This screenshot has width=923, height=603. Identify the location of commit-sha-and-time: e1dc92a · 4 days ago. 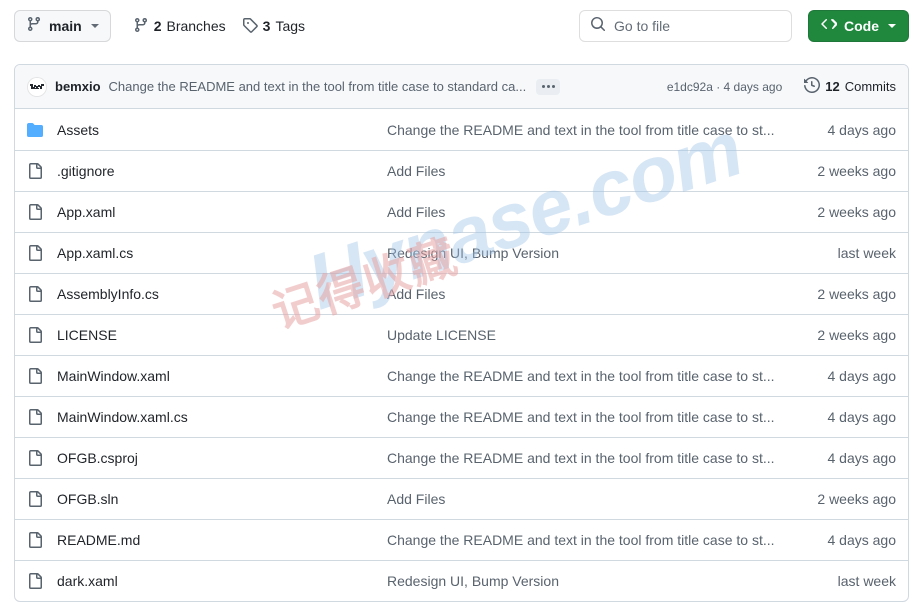
(724, 87).